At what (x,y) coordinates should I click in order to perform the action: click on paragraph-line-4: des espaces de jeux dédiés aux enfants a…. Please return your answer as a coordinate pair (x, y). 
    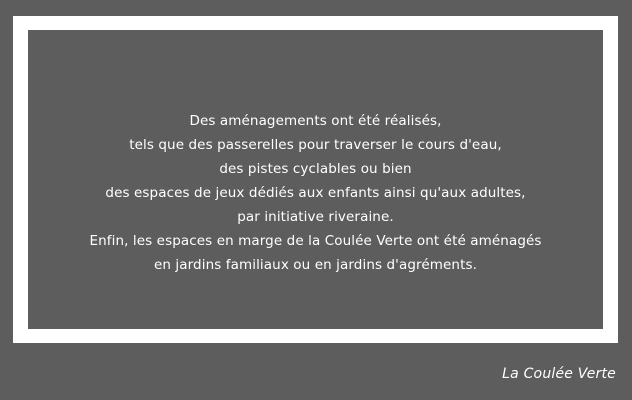
    Looking at the image, I should click on (315, 193).